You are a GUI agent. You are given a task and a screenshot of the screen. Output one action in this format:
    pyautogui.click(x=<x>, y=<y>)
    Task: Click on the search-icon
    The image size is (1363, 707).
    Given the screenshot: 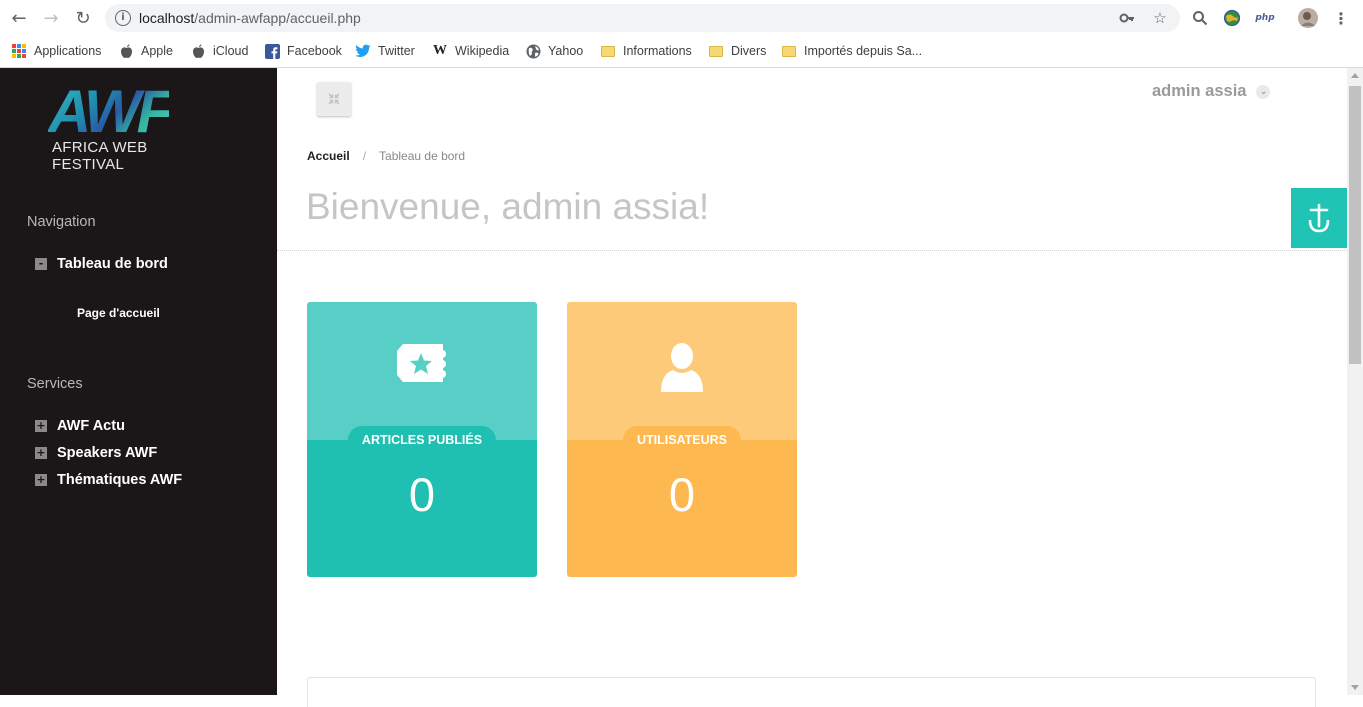 What is the action you would take?
    pyautogui.click(x=1200, y=18)
    